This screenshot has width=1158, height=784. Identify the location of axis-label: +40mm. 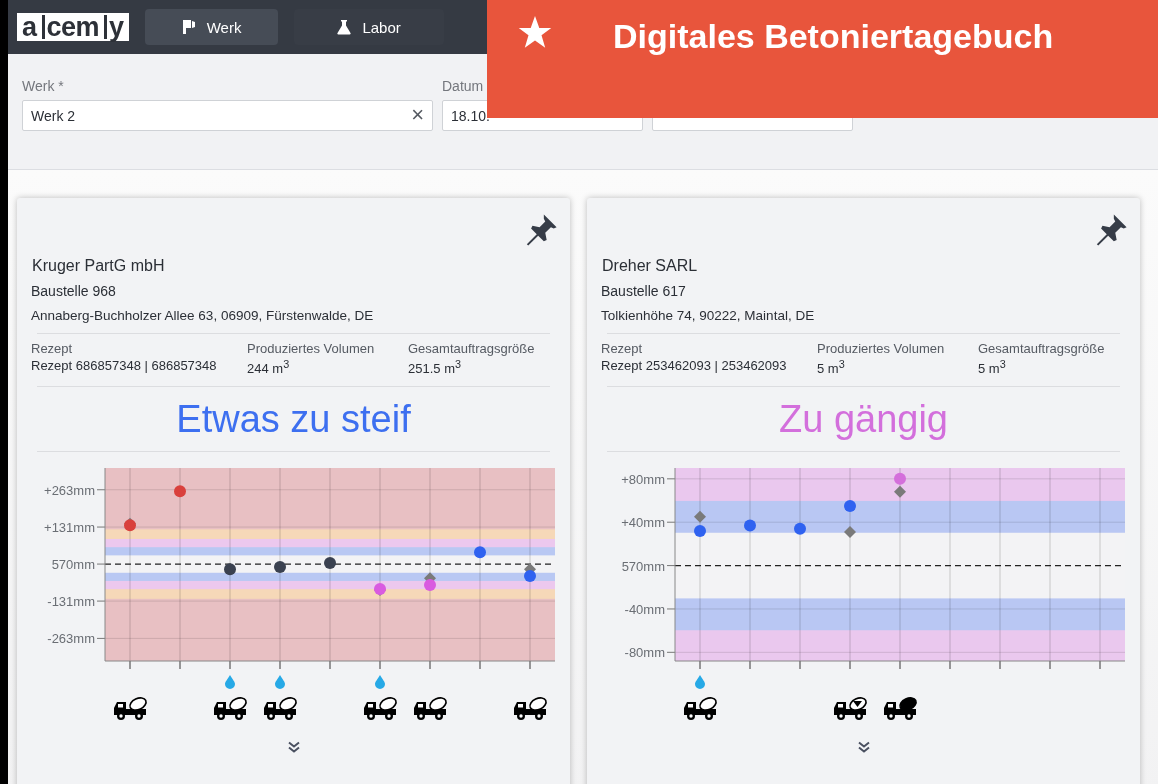
(643, 523).